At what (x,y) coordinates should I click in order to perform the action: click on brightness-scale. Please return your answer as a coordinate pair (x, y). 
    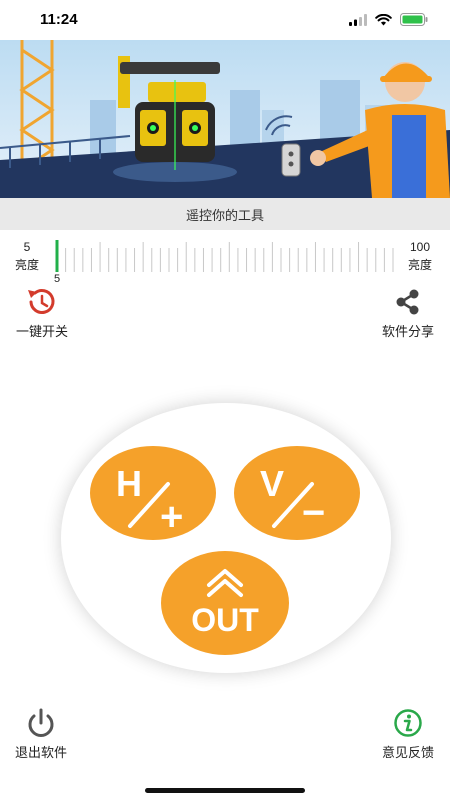
    Looking at the image, I should click on (225, 256).